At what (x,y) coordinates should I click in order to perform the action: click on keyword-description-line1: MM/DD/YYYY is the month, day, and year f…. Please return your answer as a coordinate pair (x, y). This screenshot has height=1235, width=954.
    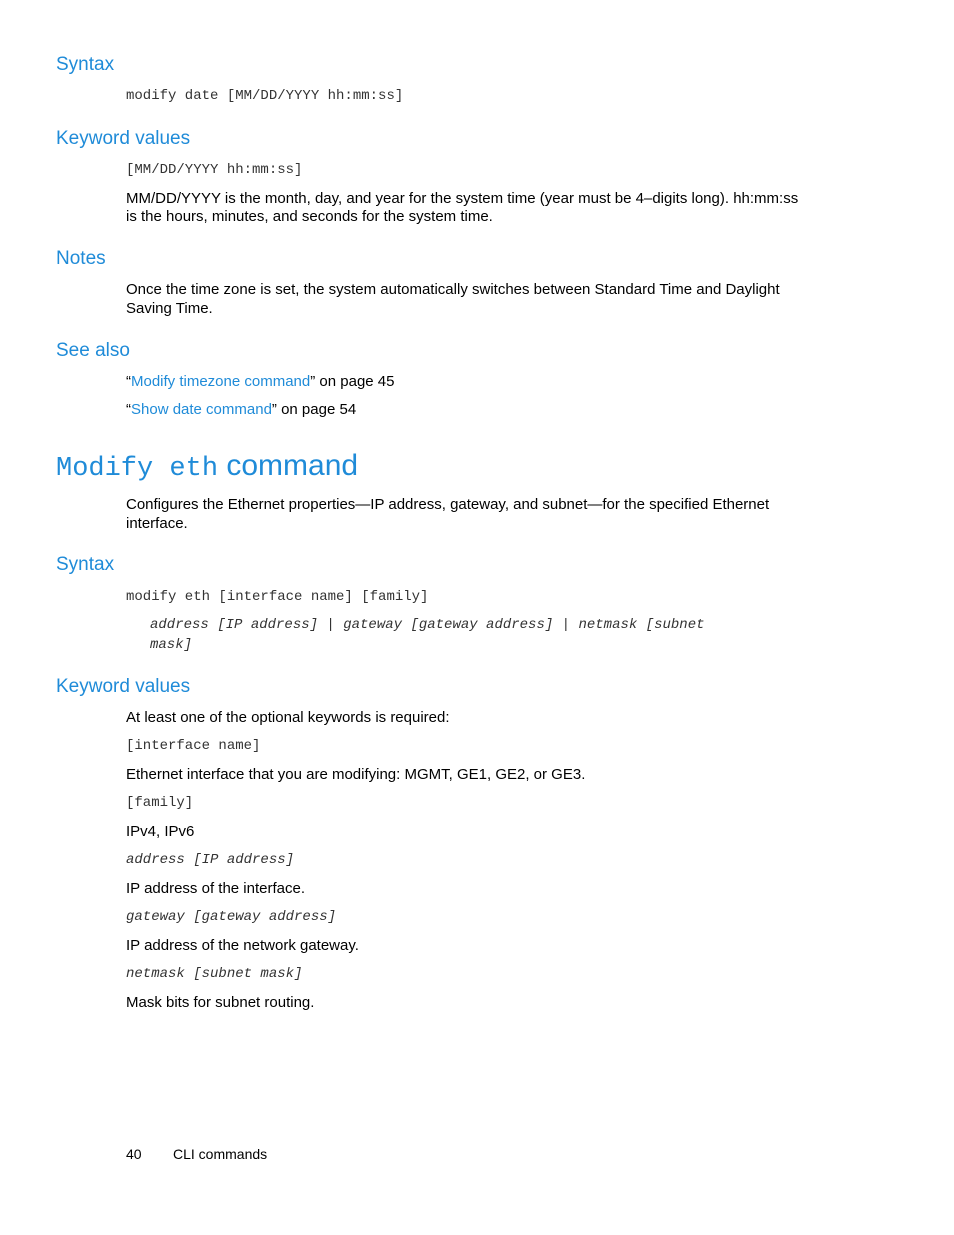
    Looking at the image, I should click on (462, 198).